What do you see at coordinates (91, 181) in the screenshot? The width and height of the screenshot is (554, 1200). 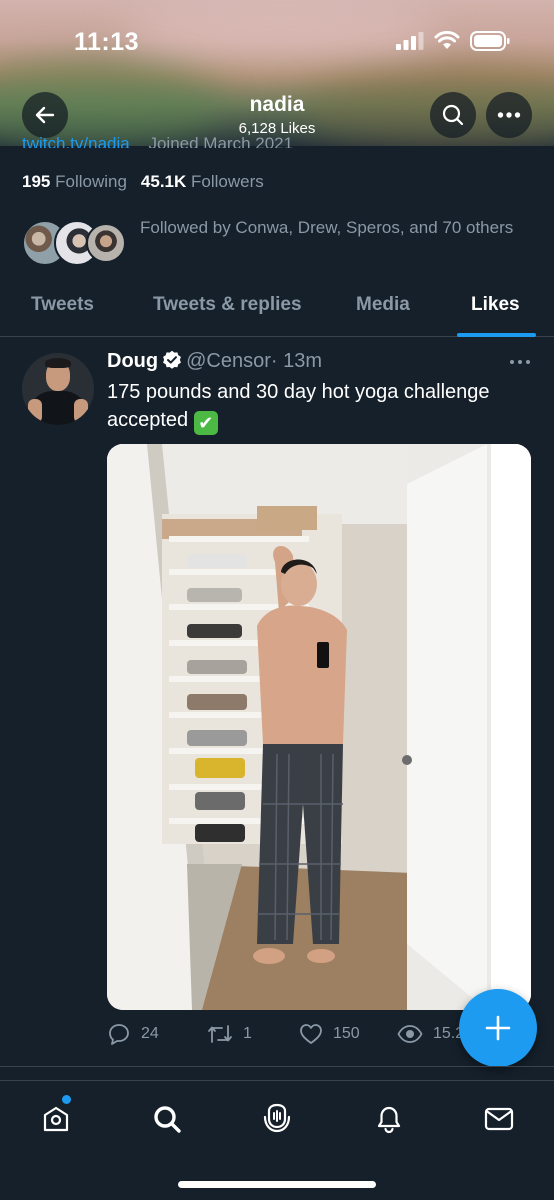 I see `following-label: Following` at bounding box center [91, 181].